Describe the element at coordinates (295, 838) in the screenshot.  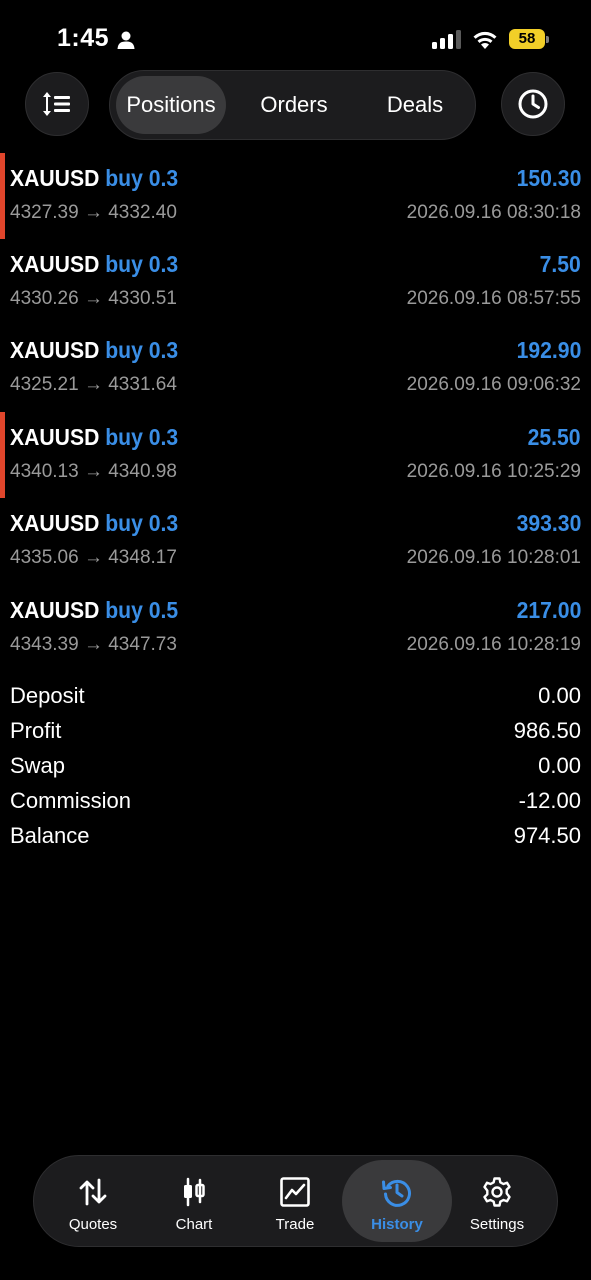
I see `summary-balance: Balance 974.50` at that location.